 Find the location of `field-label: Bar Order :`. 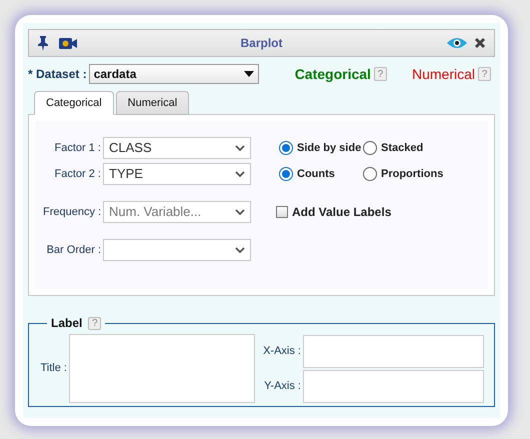

field-label: Bar Order : is located at coordinates (74, 250).